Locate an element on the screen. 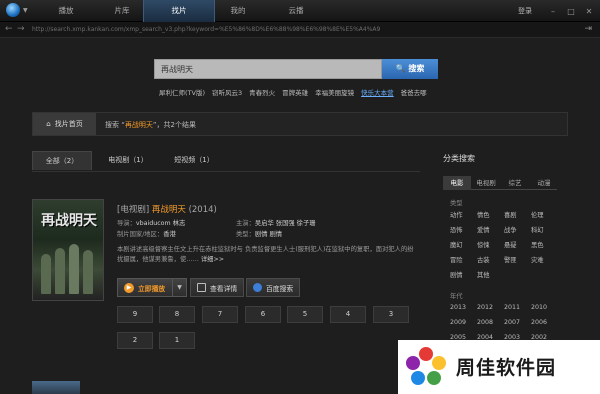  play-now-button: ▶ 立即播放 ▼ is located at coordinates (152, 287).